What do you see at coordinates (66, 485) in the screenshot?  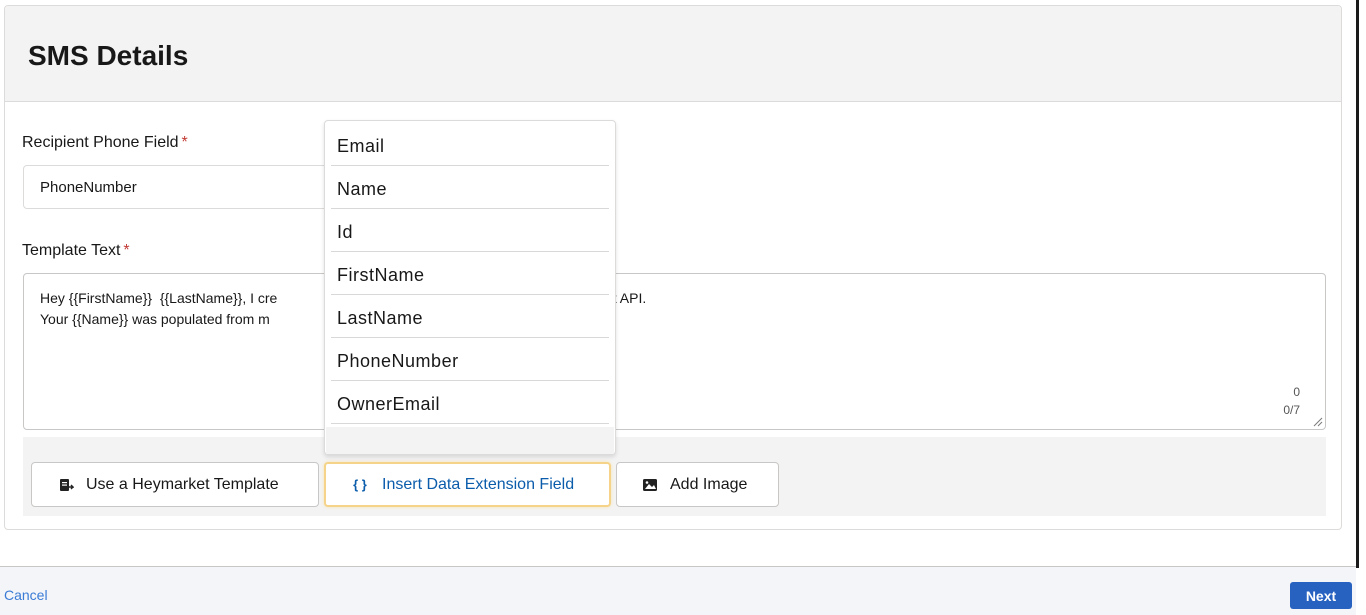 I see `template-icon` at bounding box center [66, 485].